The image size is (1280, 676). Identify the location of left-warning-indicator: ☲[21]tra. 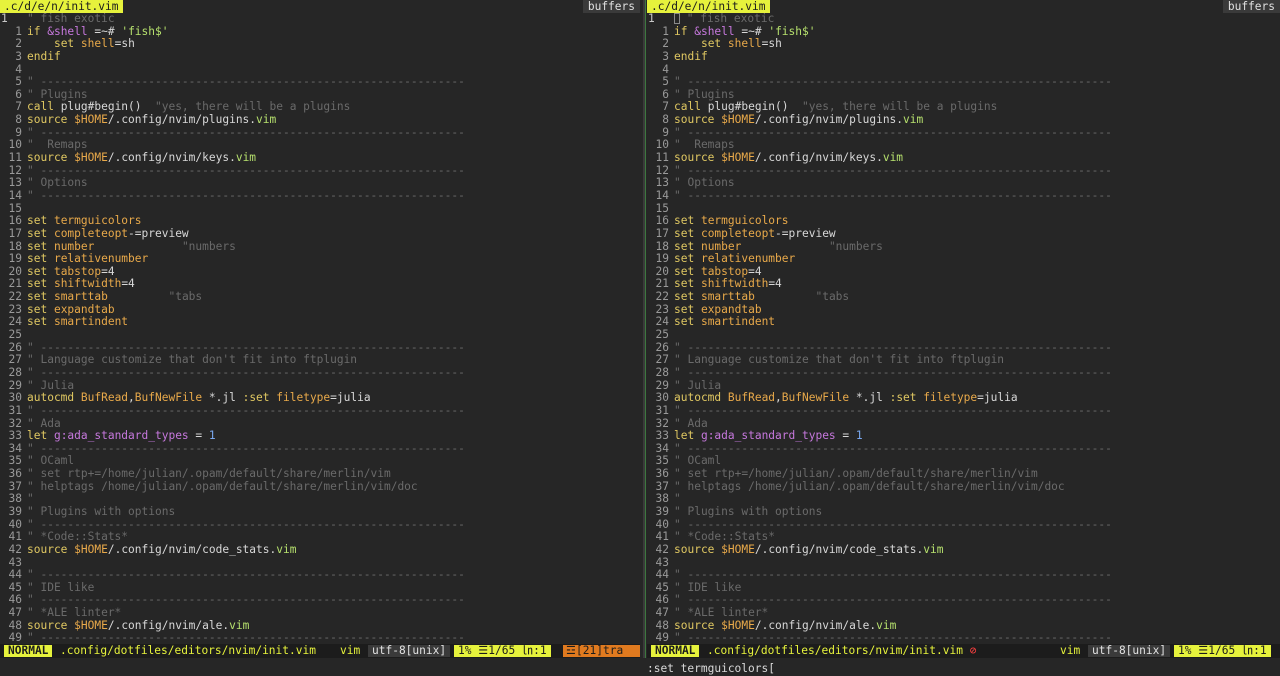
(601, 651).